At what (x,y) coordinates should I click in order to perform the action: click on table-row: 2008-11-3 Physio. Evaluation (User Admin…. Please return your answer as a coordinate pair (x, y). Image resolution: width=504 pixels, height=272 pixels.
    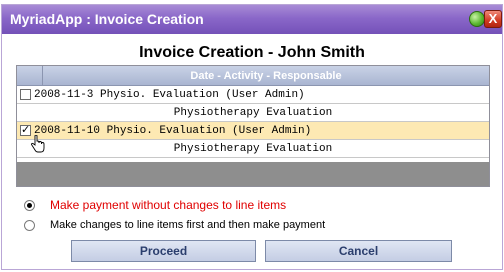
    Looking at the image, I should click on (253, 95).